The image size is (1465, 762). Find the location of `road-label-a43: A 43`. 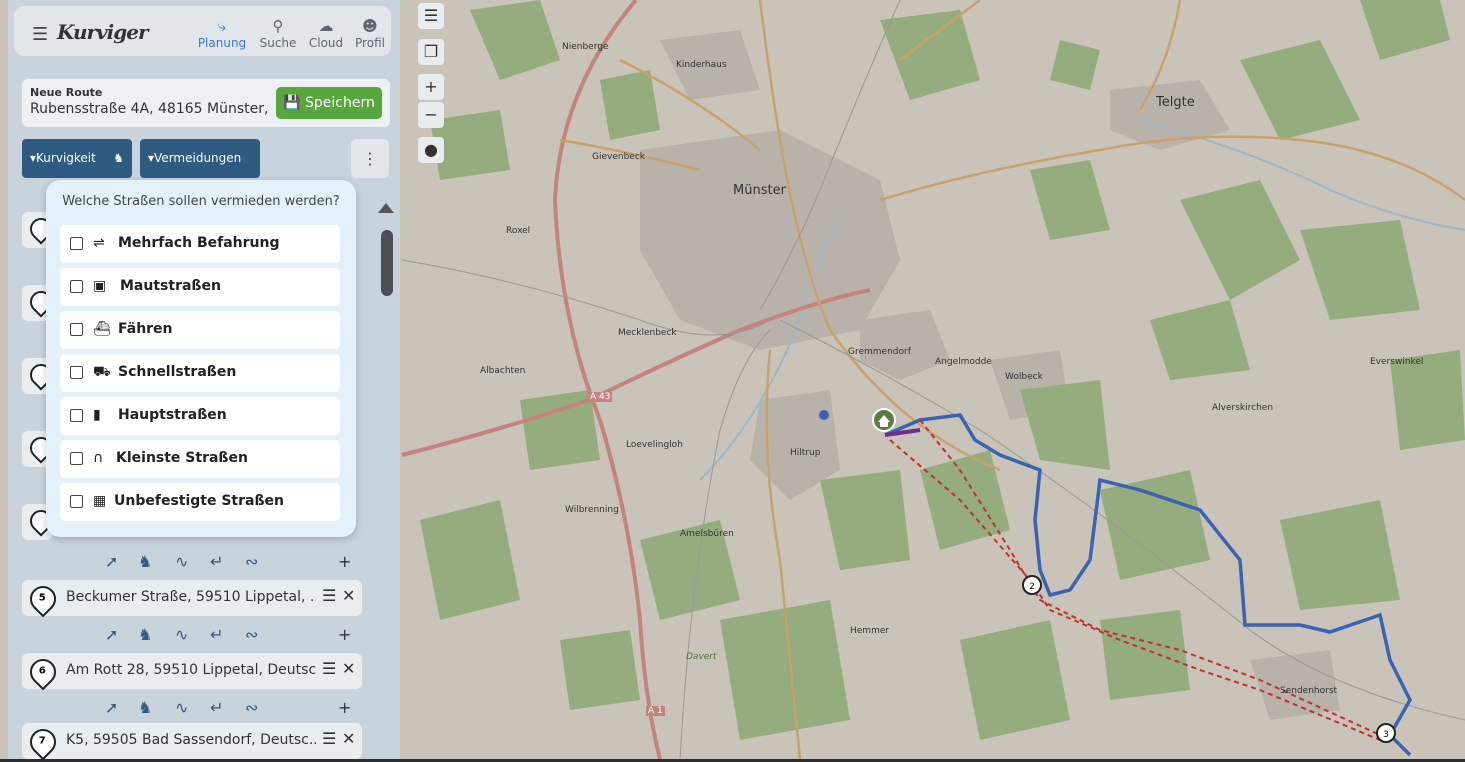

road-label-a43: A 43 is located at coordinates (600, 397).